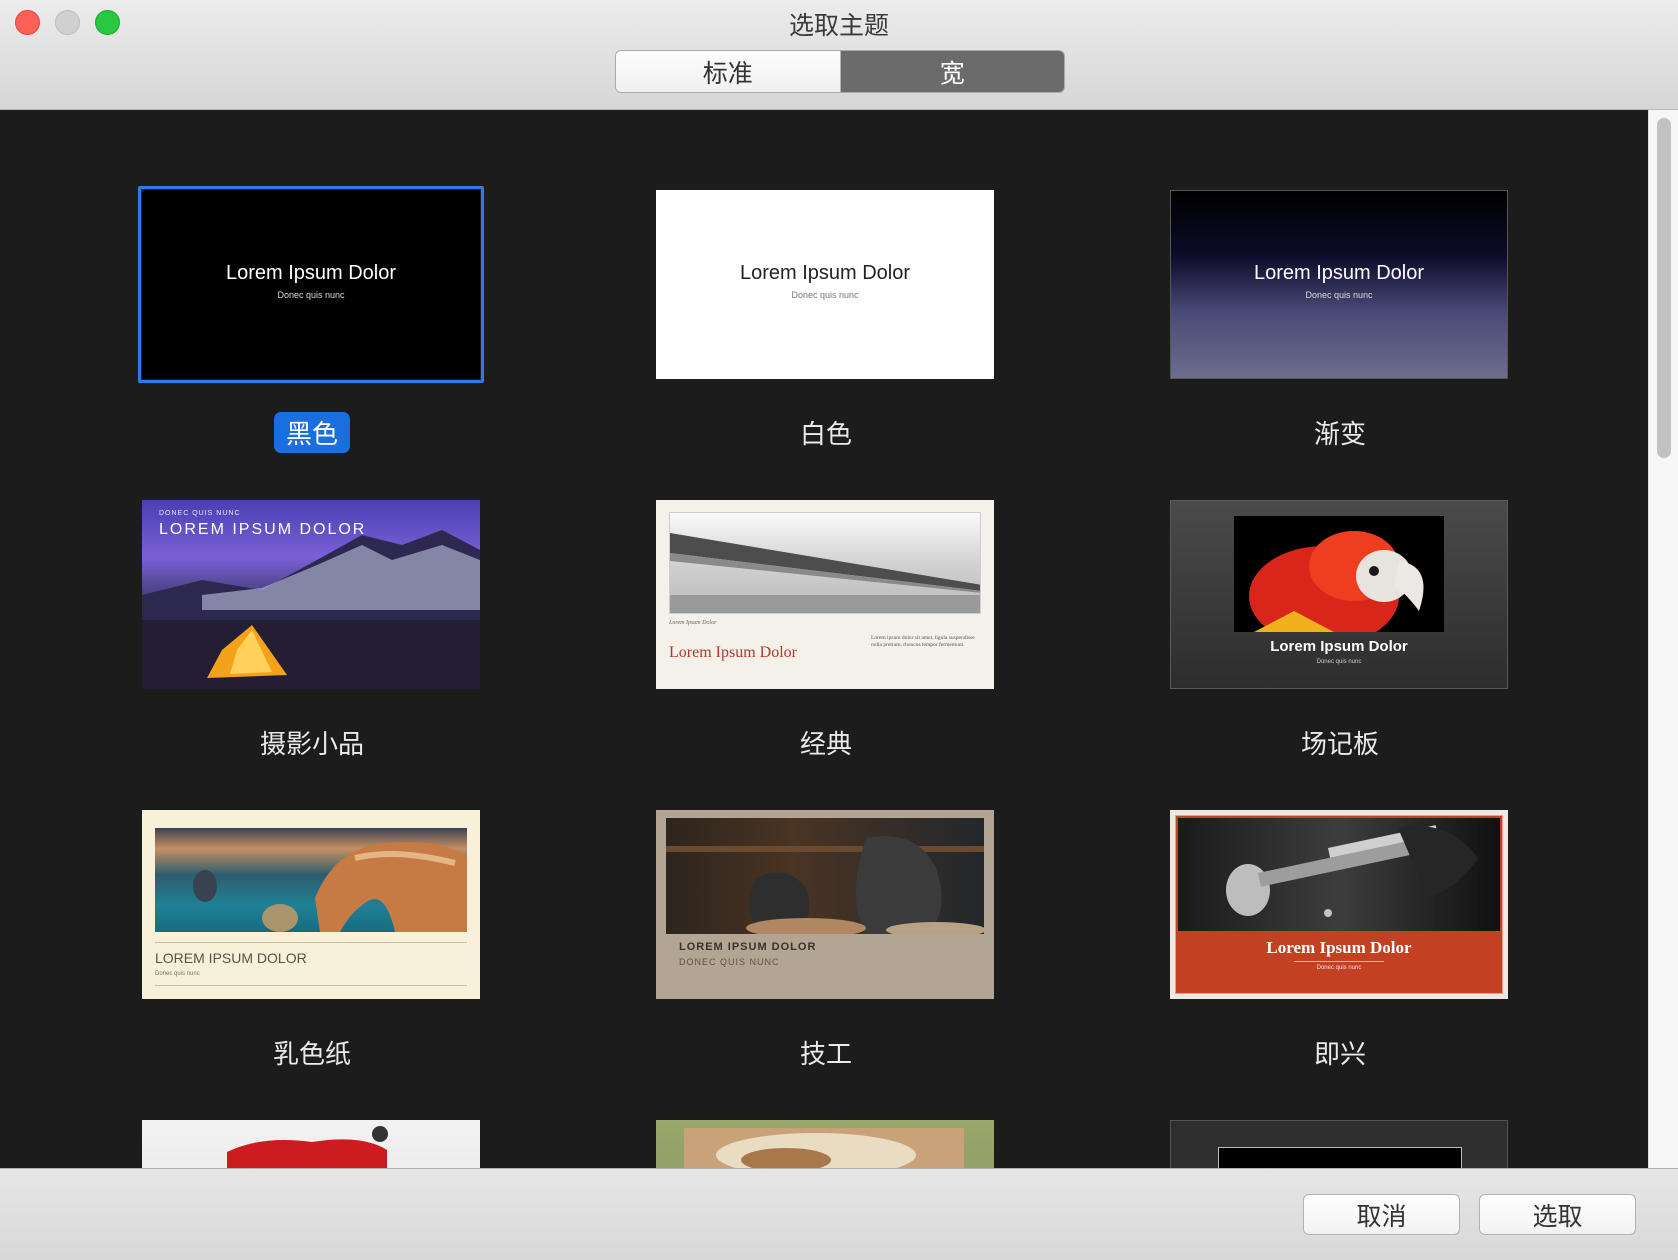 This screenshot has height=1260, width=1678. What do you see at coordinates (824, 1148) in the screenshot?
I see `food-image` at bounding box center [824, 1148].